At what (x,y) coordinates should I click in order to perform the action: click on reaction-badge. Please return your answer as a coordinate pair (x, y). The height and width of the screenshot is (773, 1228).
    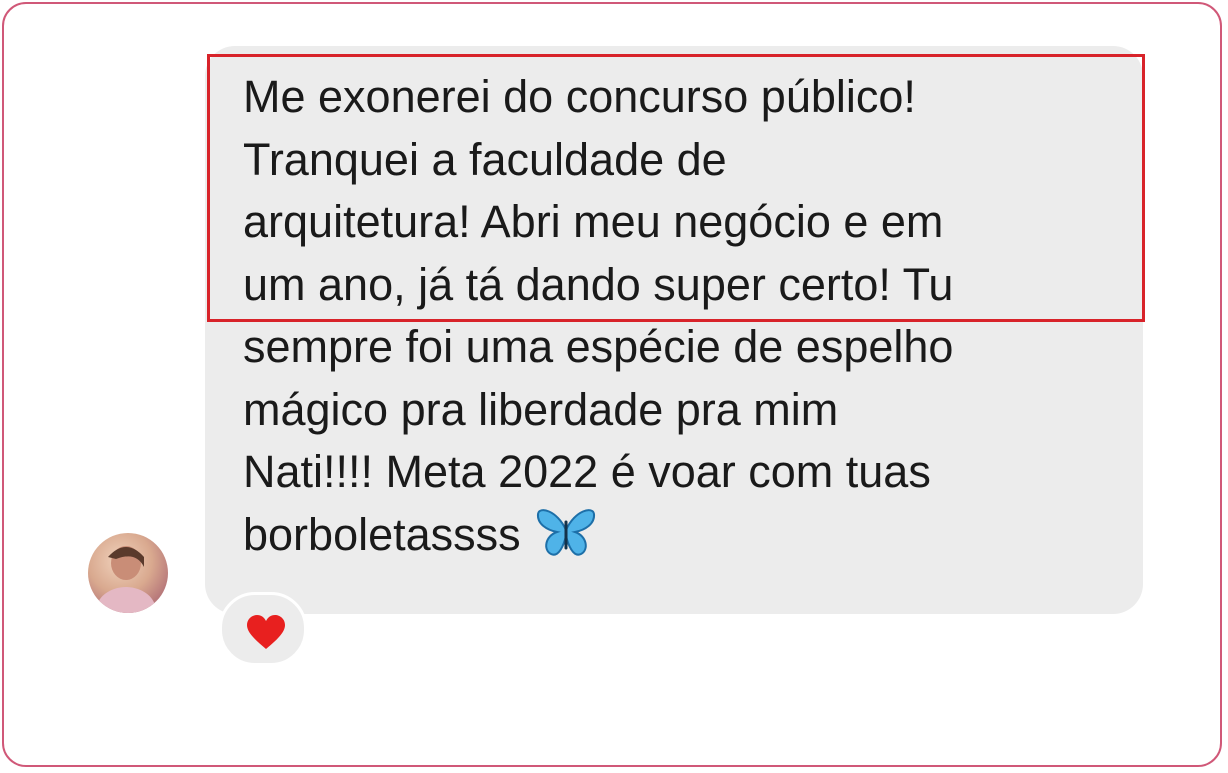
    Looking at the image, I should click on (263, 629).